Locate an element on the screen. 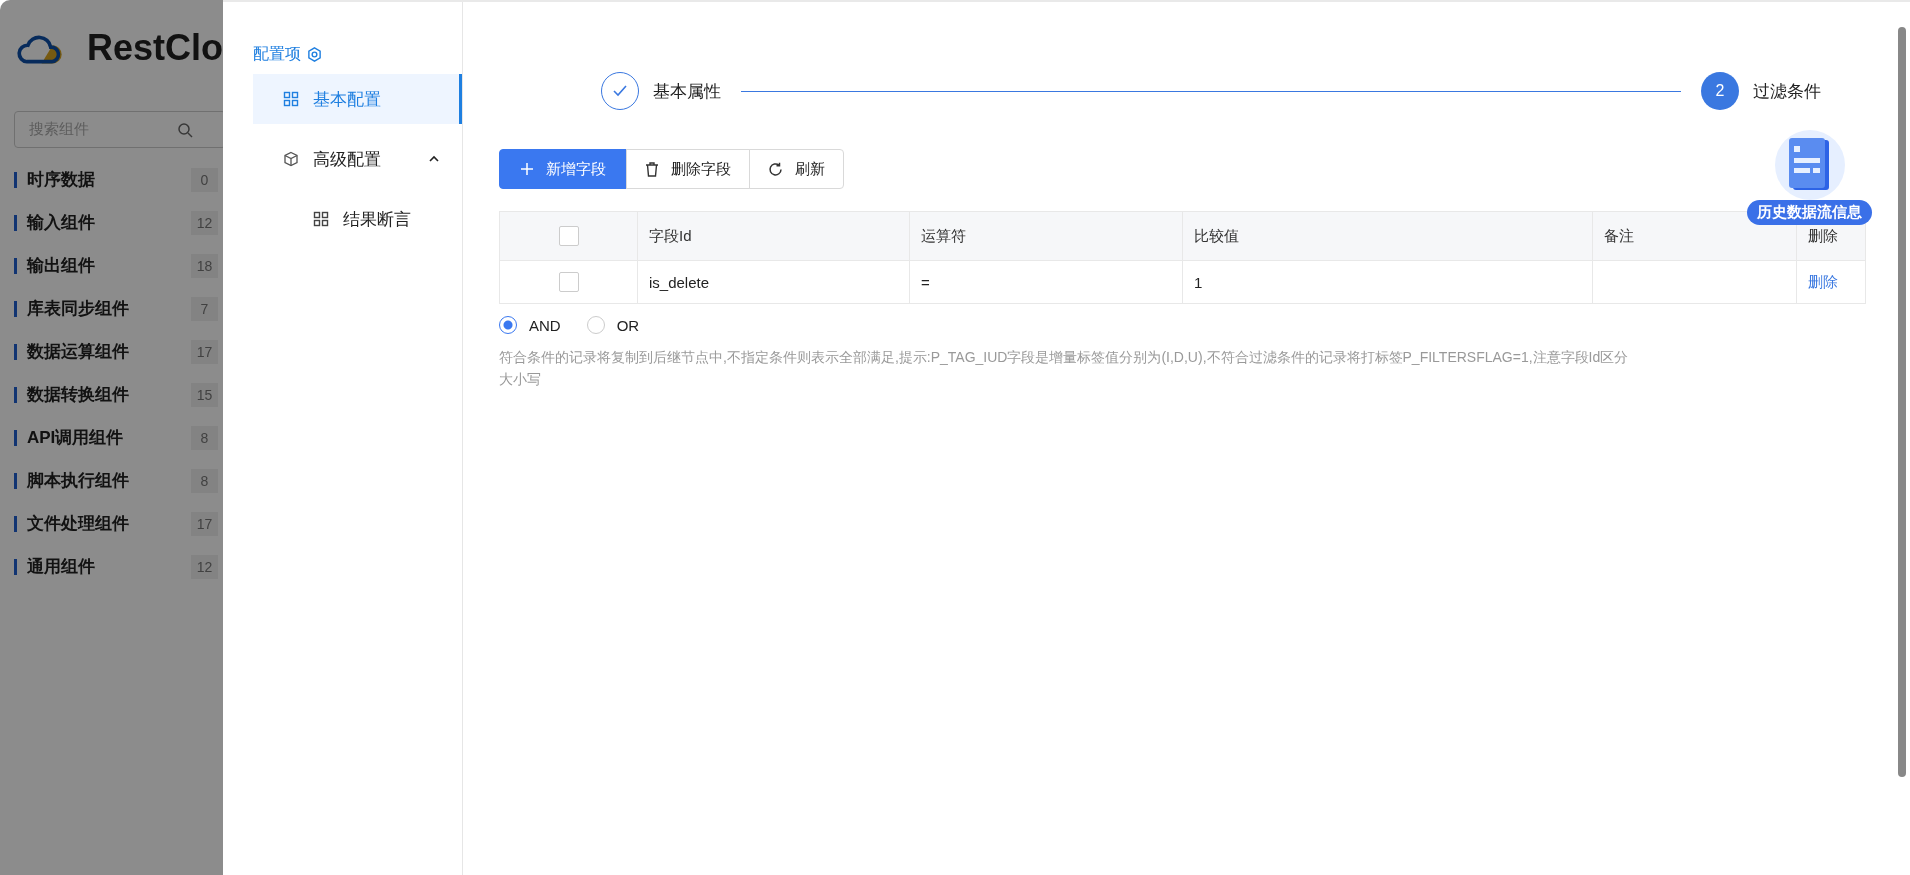 This screenshot has height=875, width=1910. column-header: 字段Id is located at coordinates (670, 236).